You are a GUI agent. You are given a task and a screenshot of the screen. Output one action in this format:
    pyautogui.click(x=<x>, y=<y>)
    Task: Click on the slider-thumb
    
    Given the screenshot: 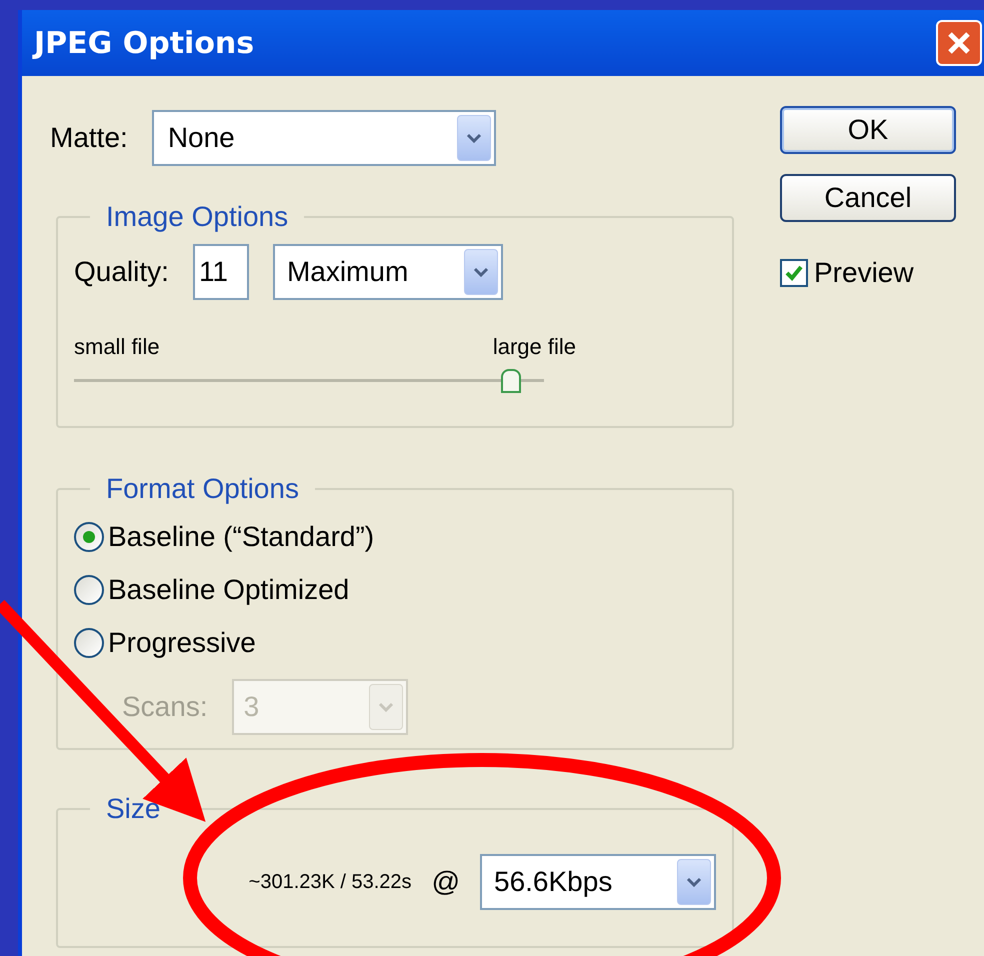 What is the action you would take?
    pyautogui.click(x=511, y=381)
    